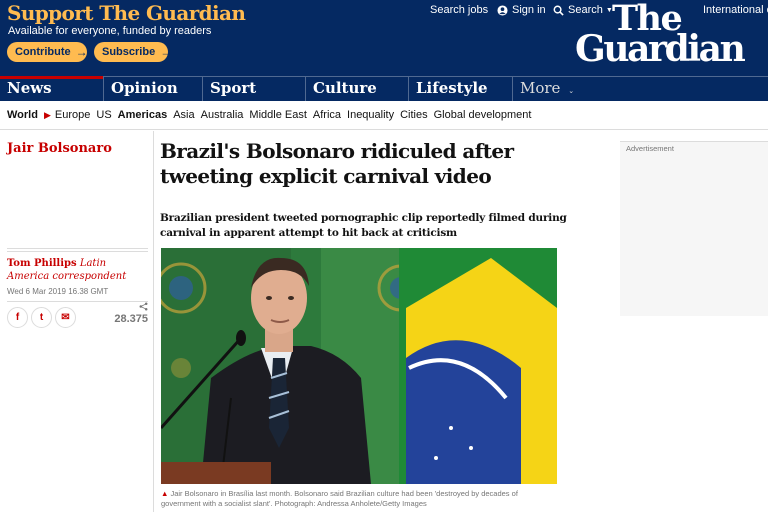  Describe the element at coordinates (42, 263) in the screenshot. I see `author-name: Tom Phillips` at that location.